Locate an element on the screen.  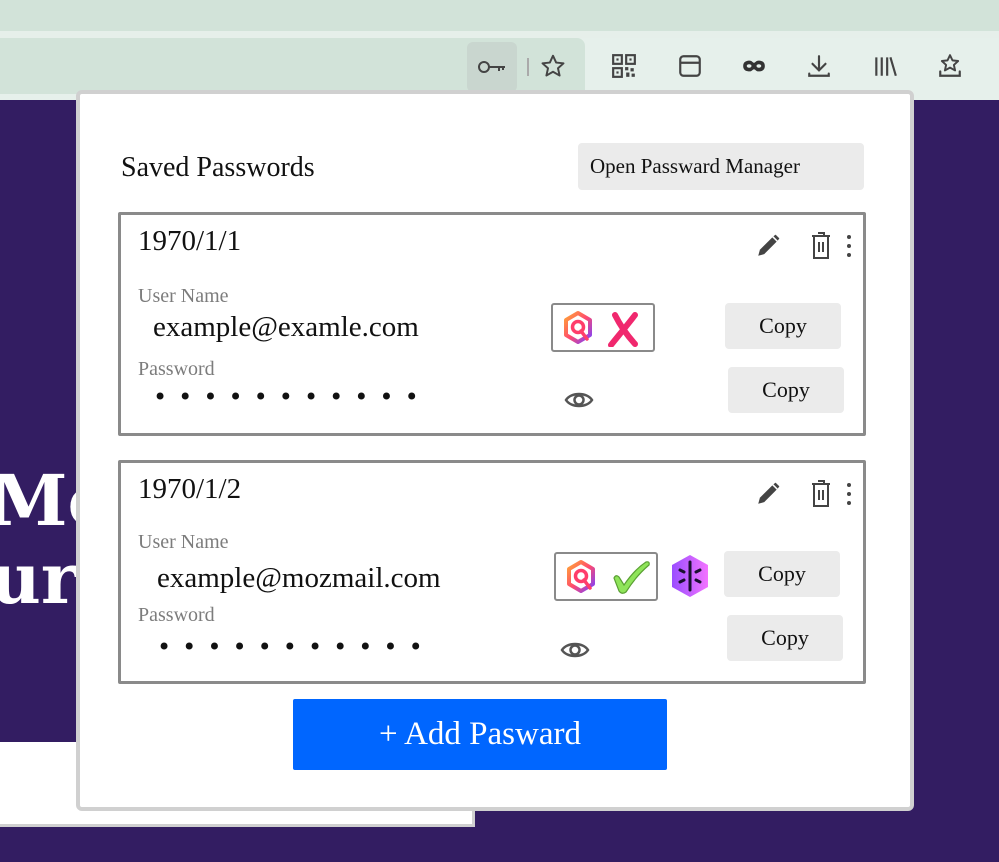
relay-logo-icon is located at coordinates (690, 576).